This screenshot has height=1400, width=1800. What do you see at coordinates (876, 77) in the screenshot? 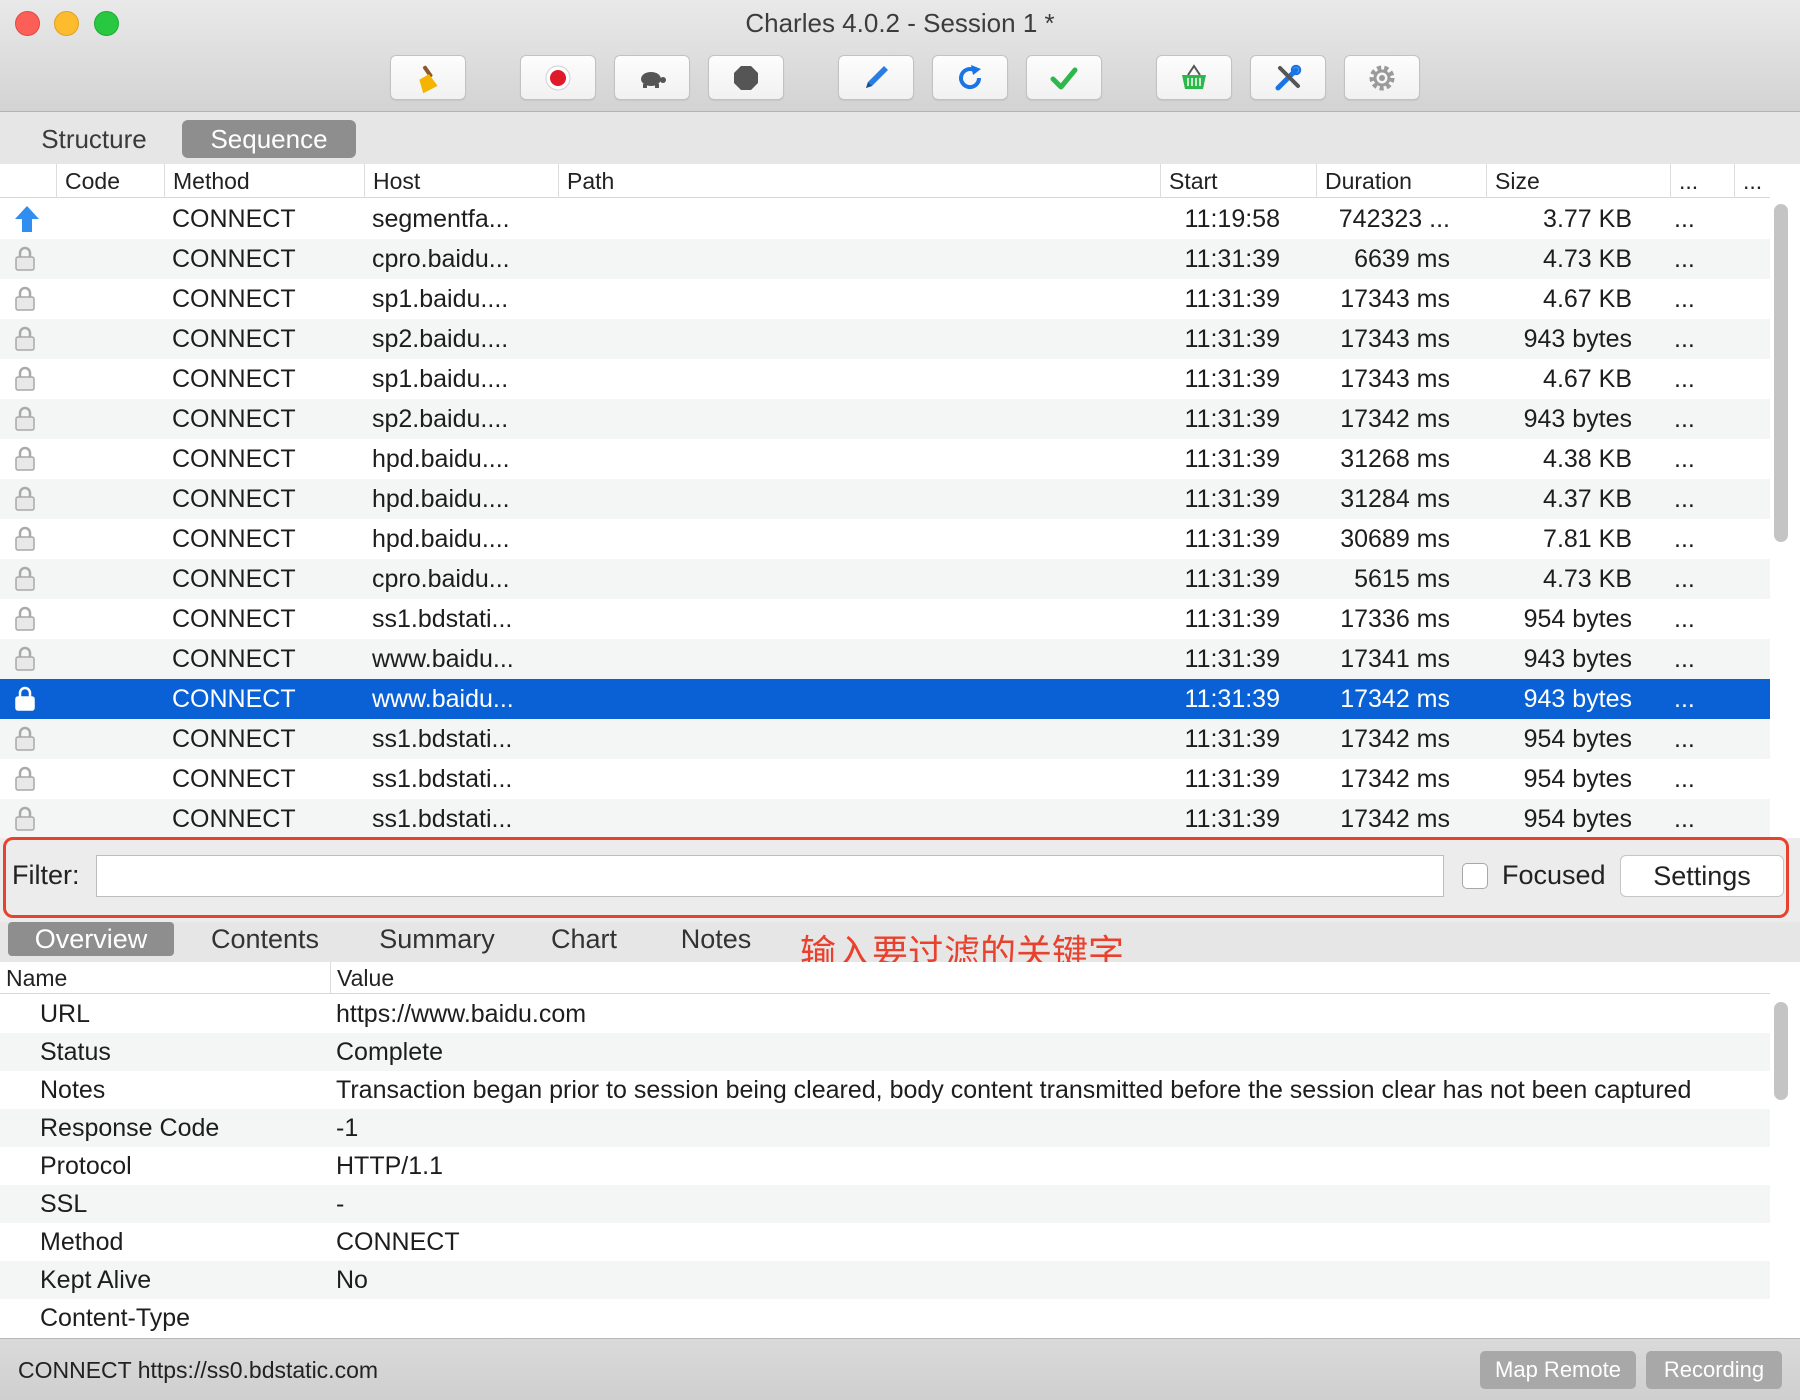
I see `compose-button` at bounding box center [876, 77].